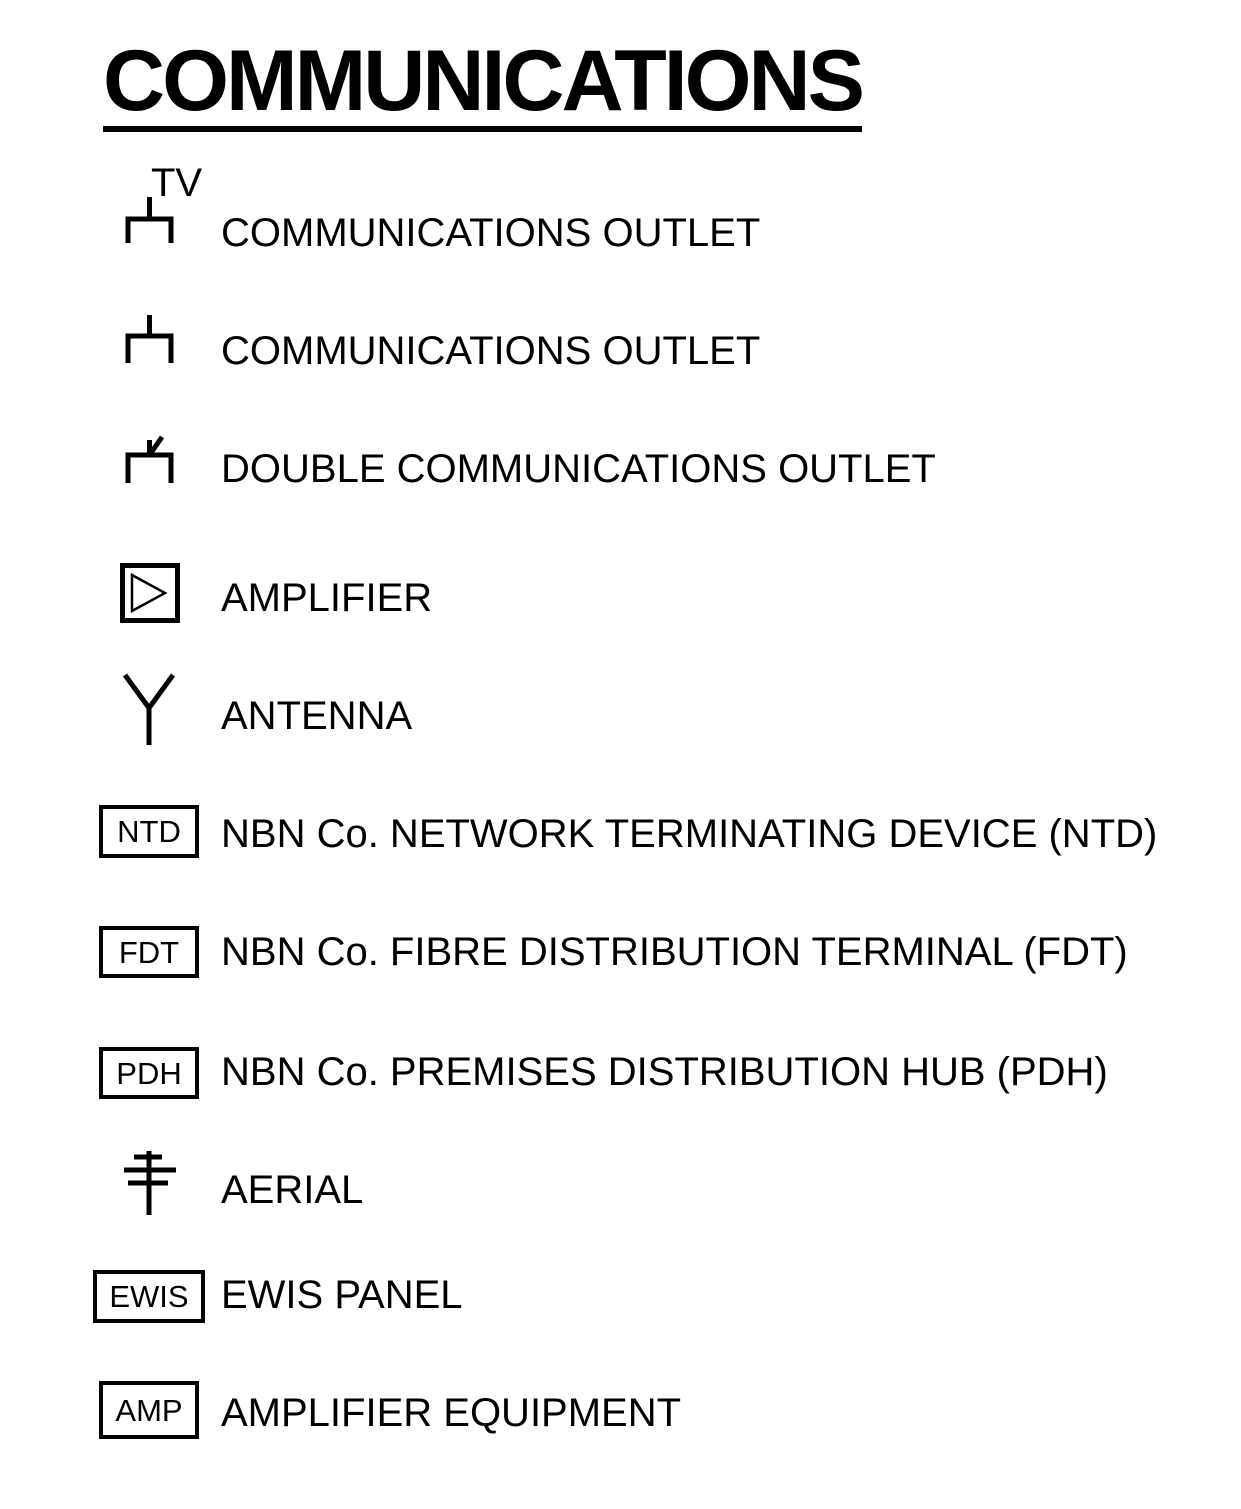  I want to click on ntd-box: NTD, so click(149, 831).